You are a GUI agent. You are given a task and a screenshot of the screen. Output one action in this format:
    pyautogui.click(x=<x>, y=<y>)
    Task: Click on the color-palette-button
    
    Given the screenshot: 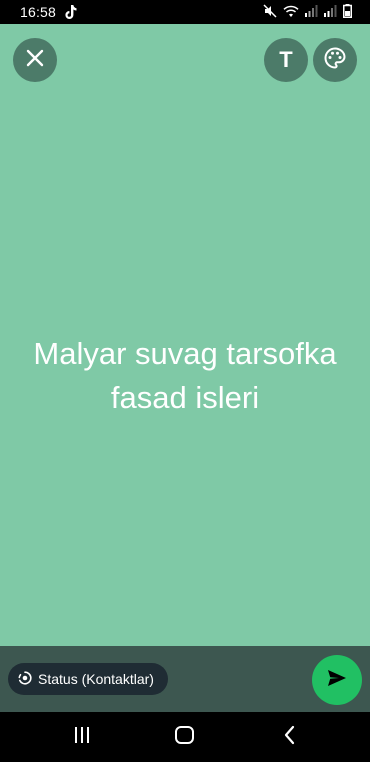 What is the action you would take?
    pyautogui.click(x=335, y=60)
    